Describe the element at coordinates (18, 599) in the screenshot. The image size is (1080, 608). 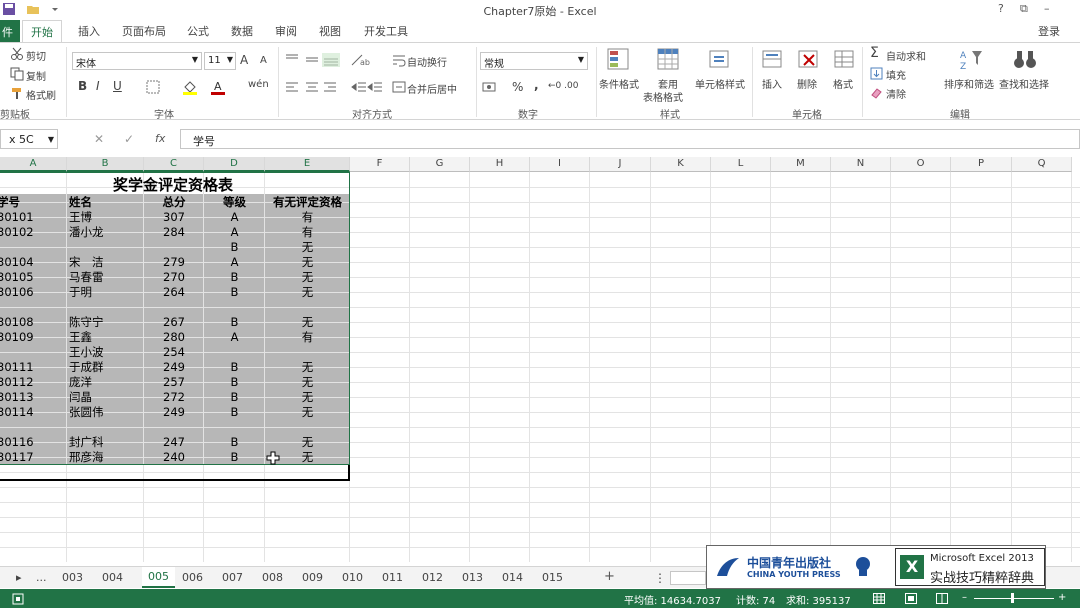
I see `macro-record-icon` at that location.